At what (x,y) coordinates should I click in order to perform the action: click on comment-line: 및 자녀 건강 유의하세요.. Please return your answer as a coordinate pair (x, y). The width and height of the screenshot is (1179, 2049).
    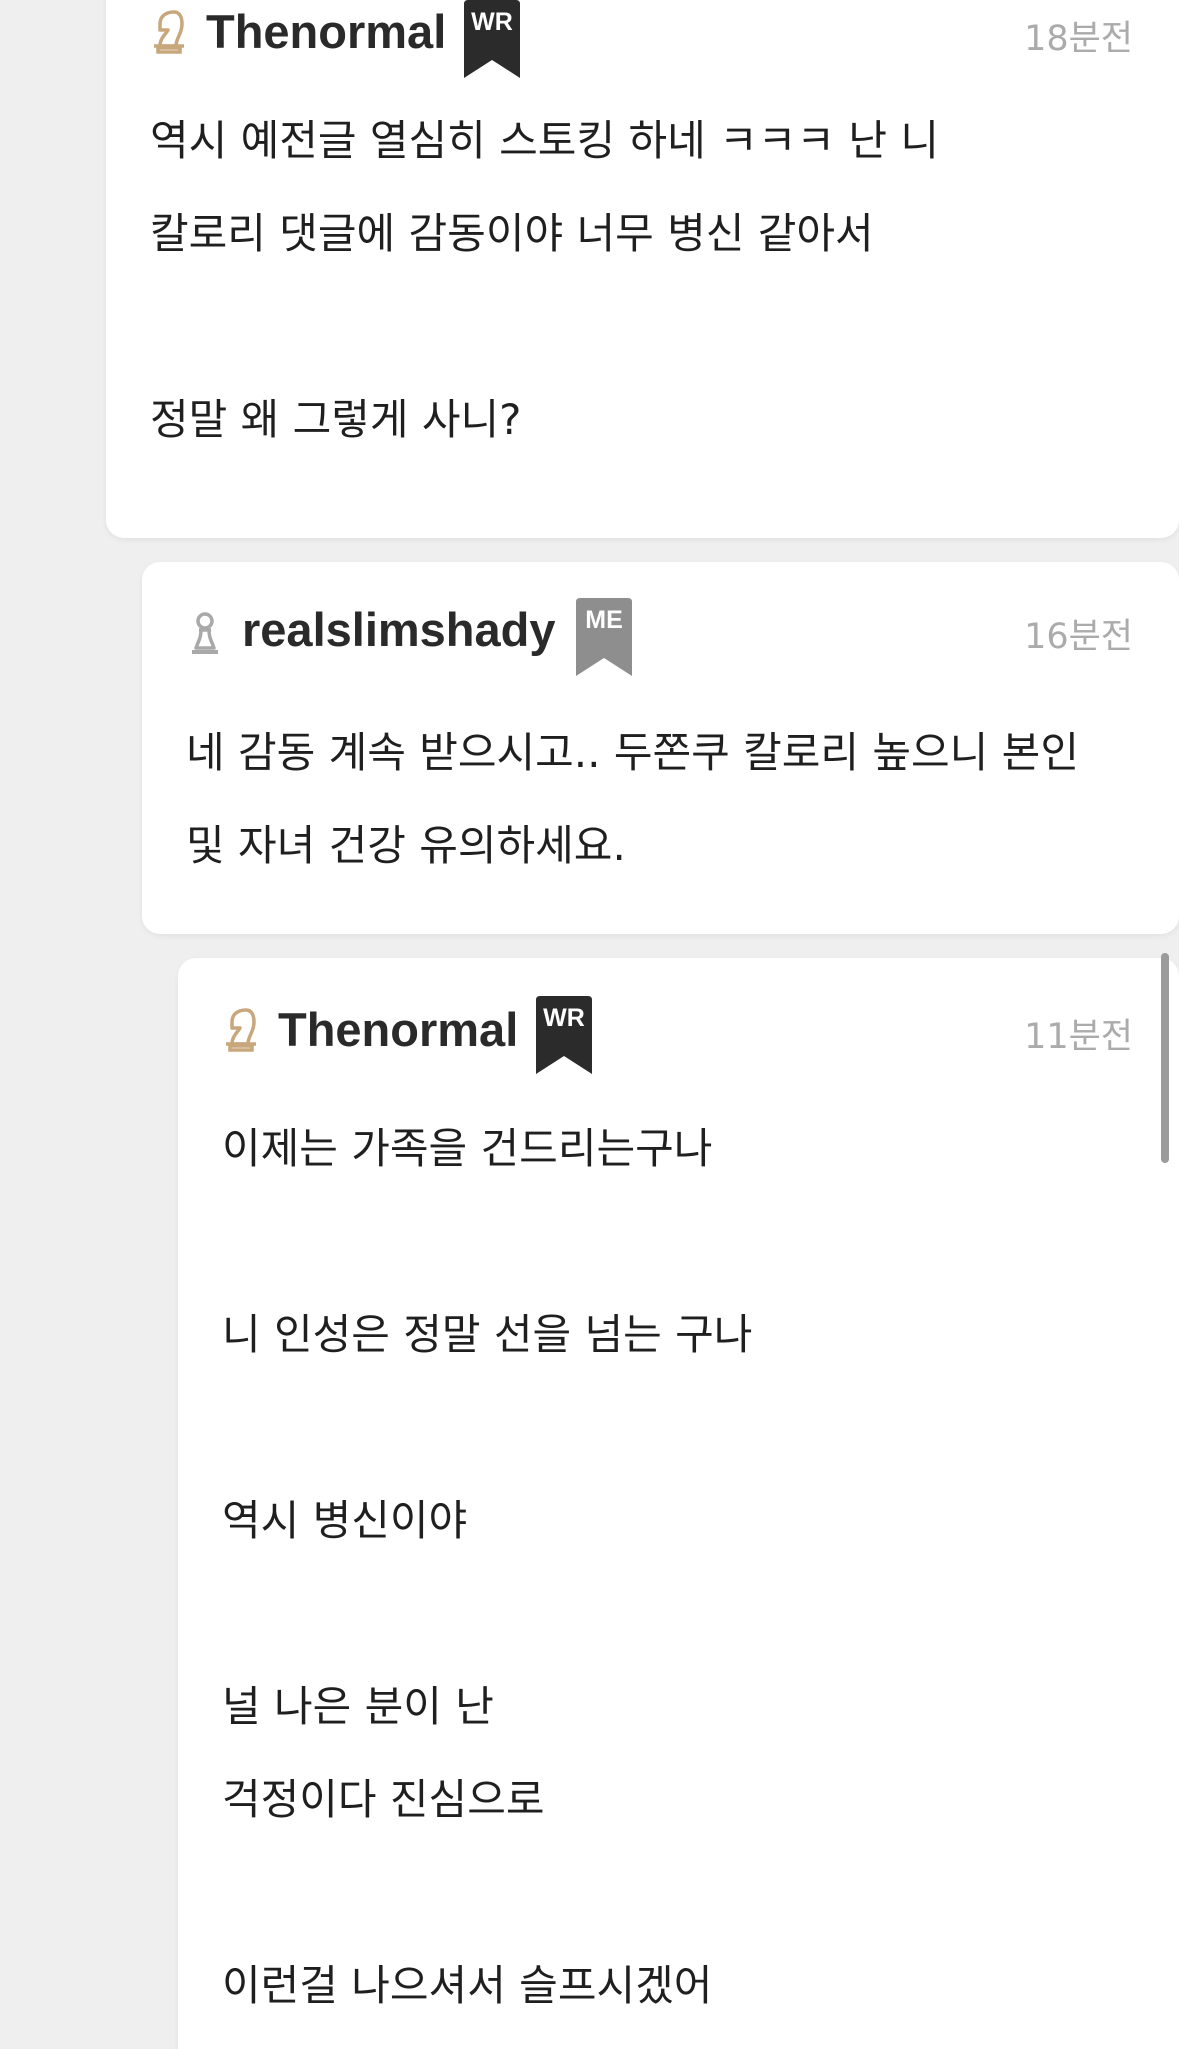
    Looking at the image, I should click on (406, 845).